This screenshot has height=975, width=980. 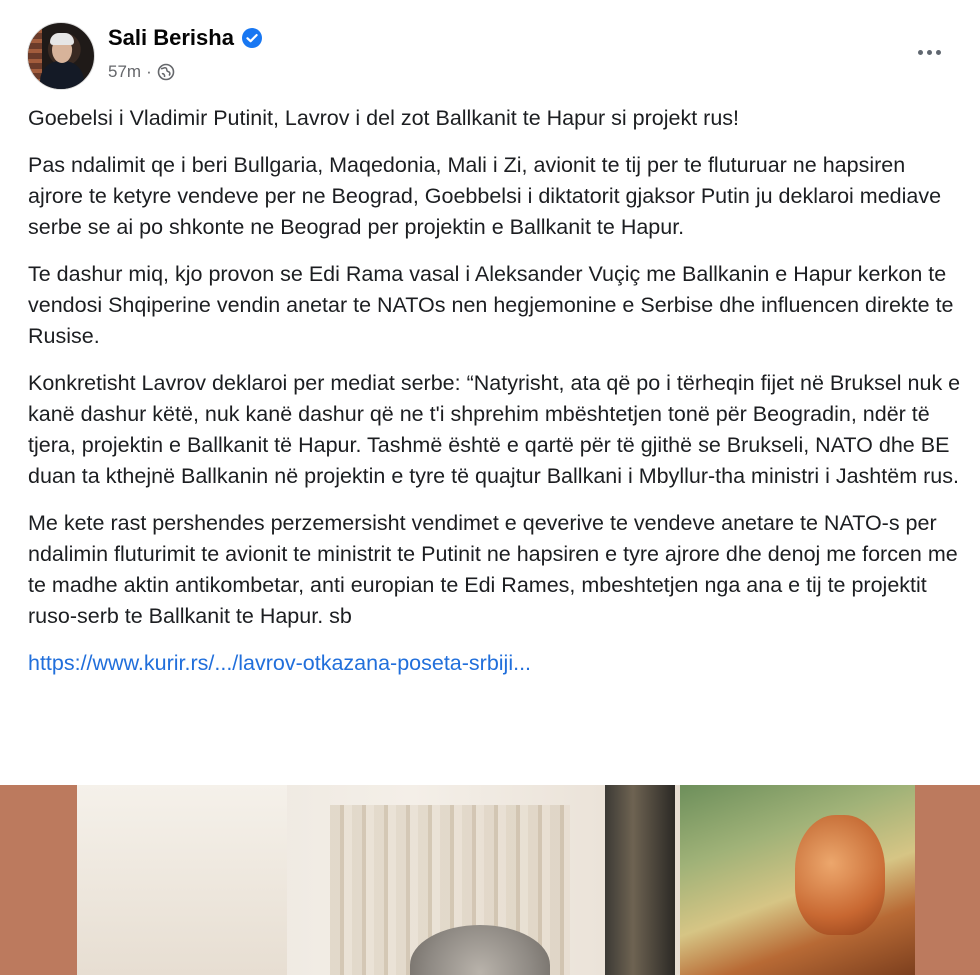 I want to click on more-options-button, so click(x=929, y=52).